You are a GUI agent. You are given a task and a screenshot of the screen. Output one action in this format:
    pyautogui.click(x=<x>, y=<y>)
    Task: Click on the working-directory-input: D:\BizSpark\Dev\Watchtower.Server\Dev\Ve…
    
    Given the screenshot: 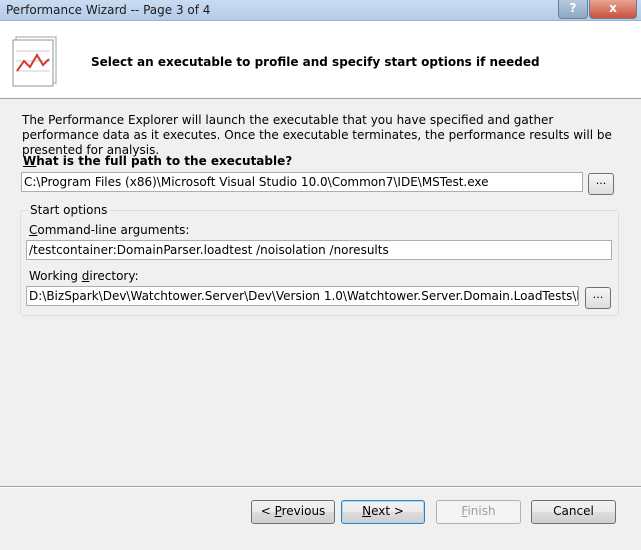 What is the action you would take?
    pyautogui.click(x=302, y=296)
    